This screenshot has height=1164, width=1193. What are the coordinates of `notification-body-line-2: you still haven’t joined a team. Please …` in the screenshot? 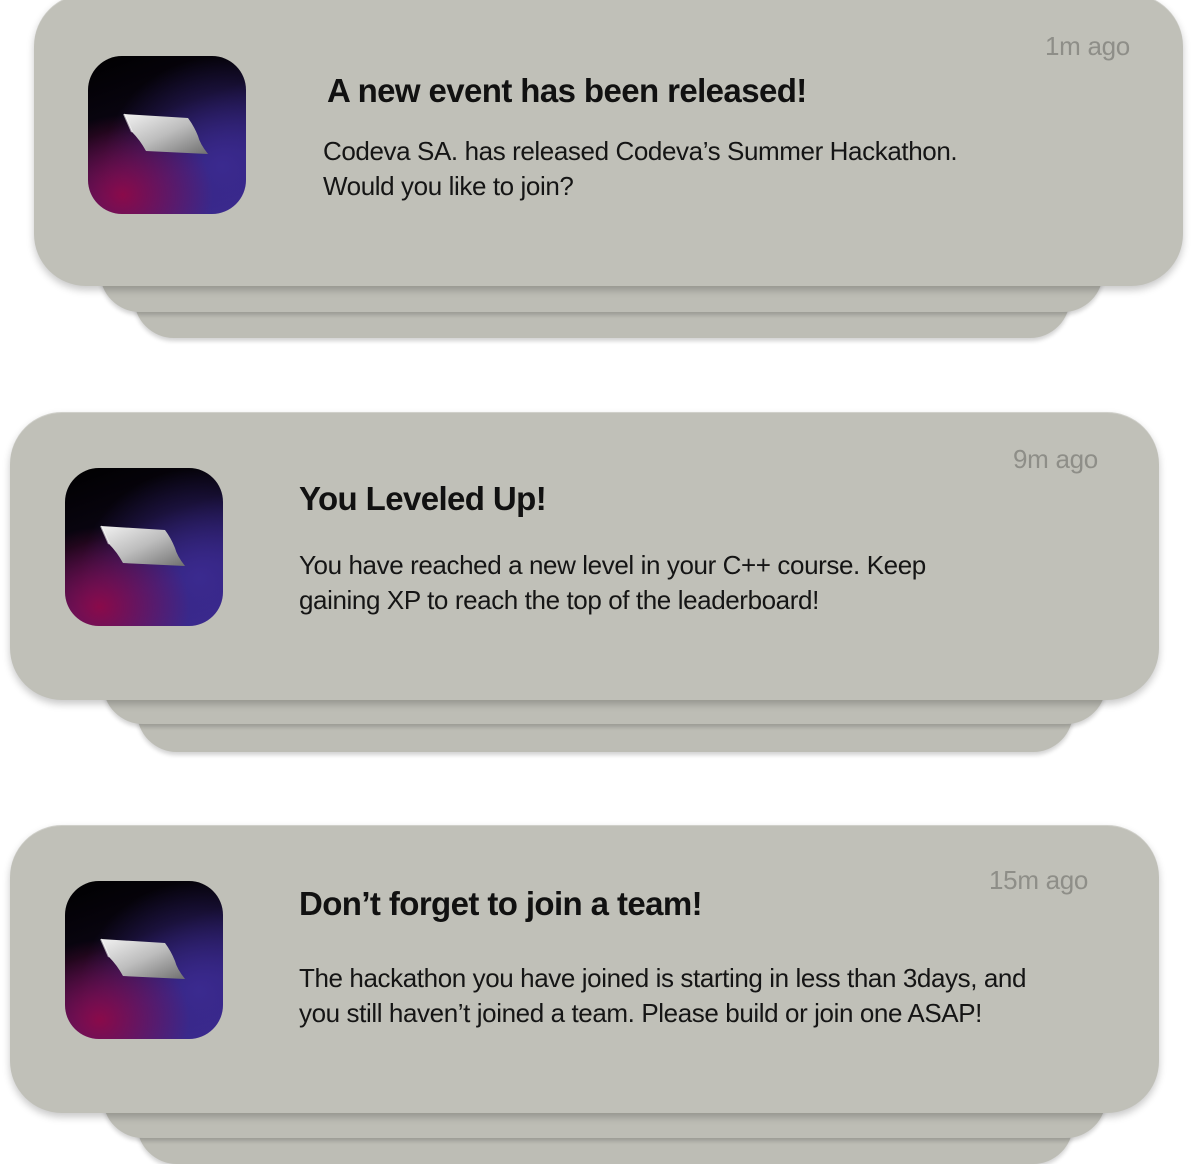 It's located at (641, 1013).